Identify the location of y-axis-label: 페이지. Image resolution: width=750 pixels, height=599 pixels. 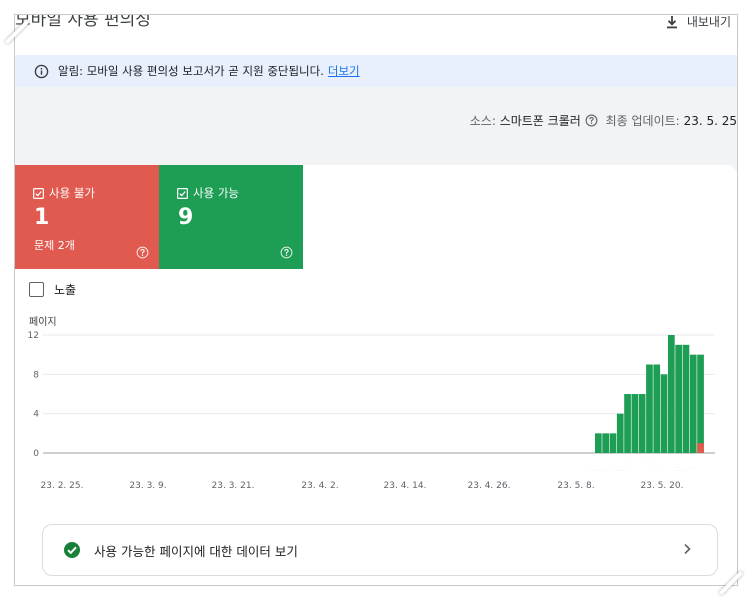
(43, 322).